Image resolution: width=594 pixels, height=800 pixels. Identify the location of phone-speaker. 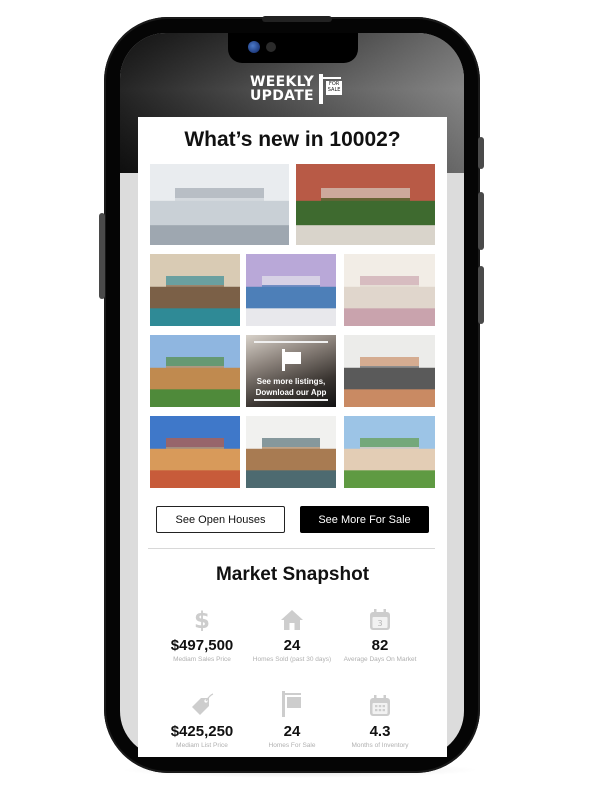
(297, 19).